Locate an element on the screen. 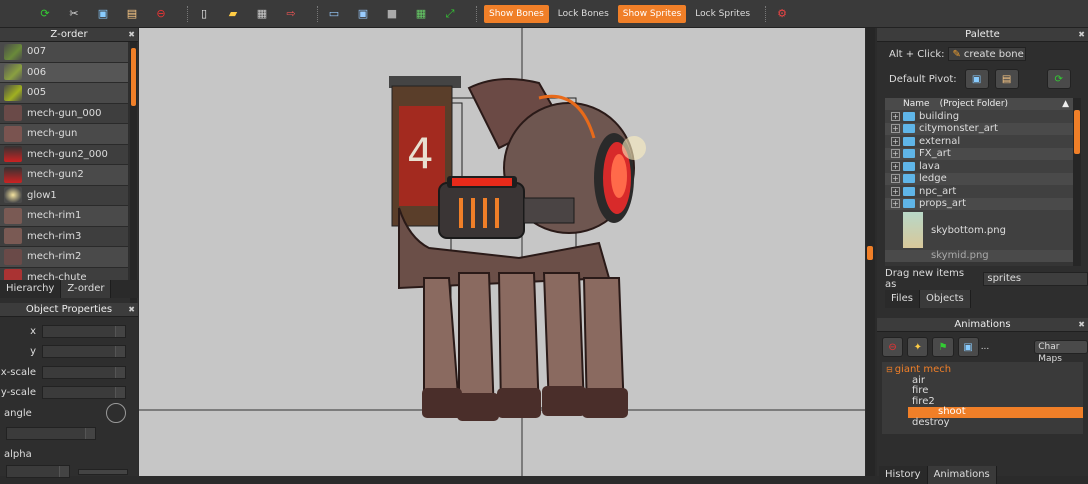 The image size is (1088, 484). angle-dial is located at coordinates (116, 413).